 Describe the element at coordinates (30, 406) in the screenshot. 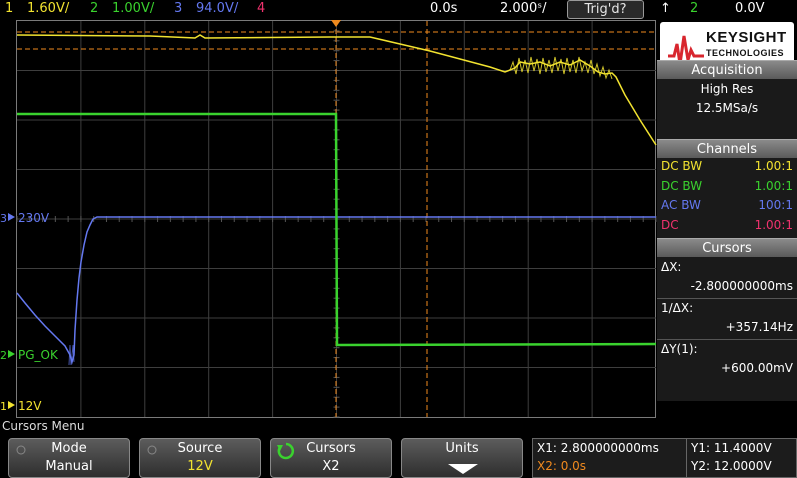

I see `ch1-label: 12V` at that location.